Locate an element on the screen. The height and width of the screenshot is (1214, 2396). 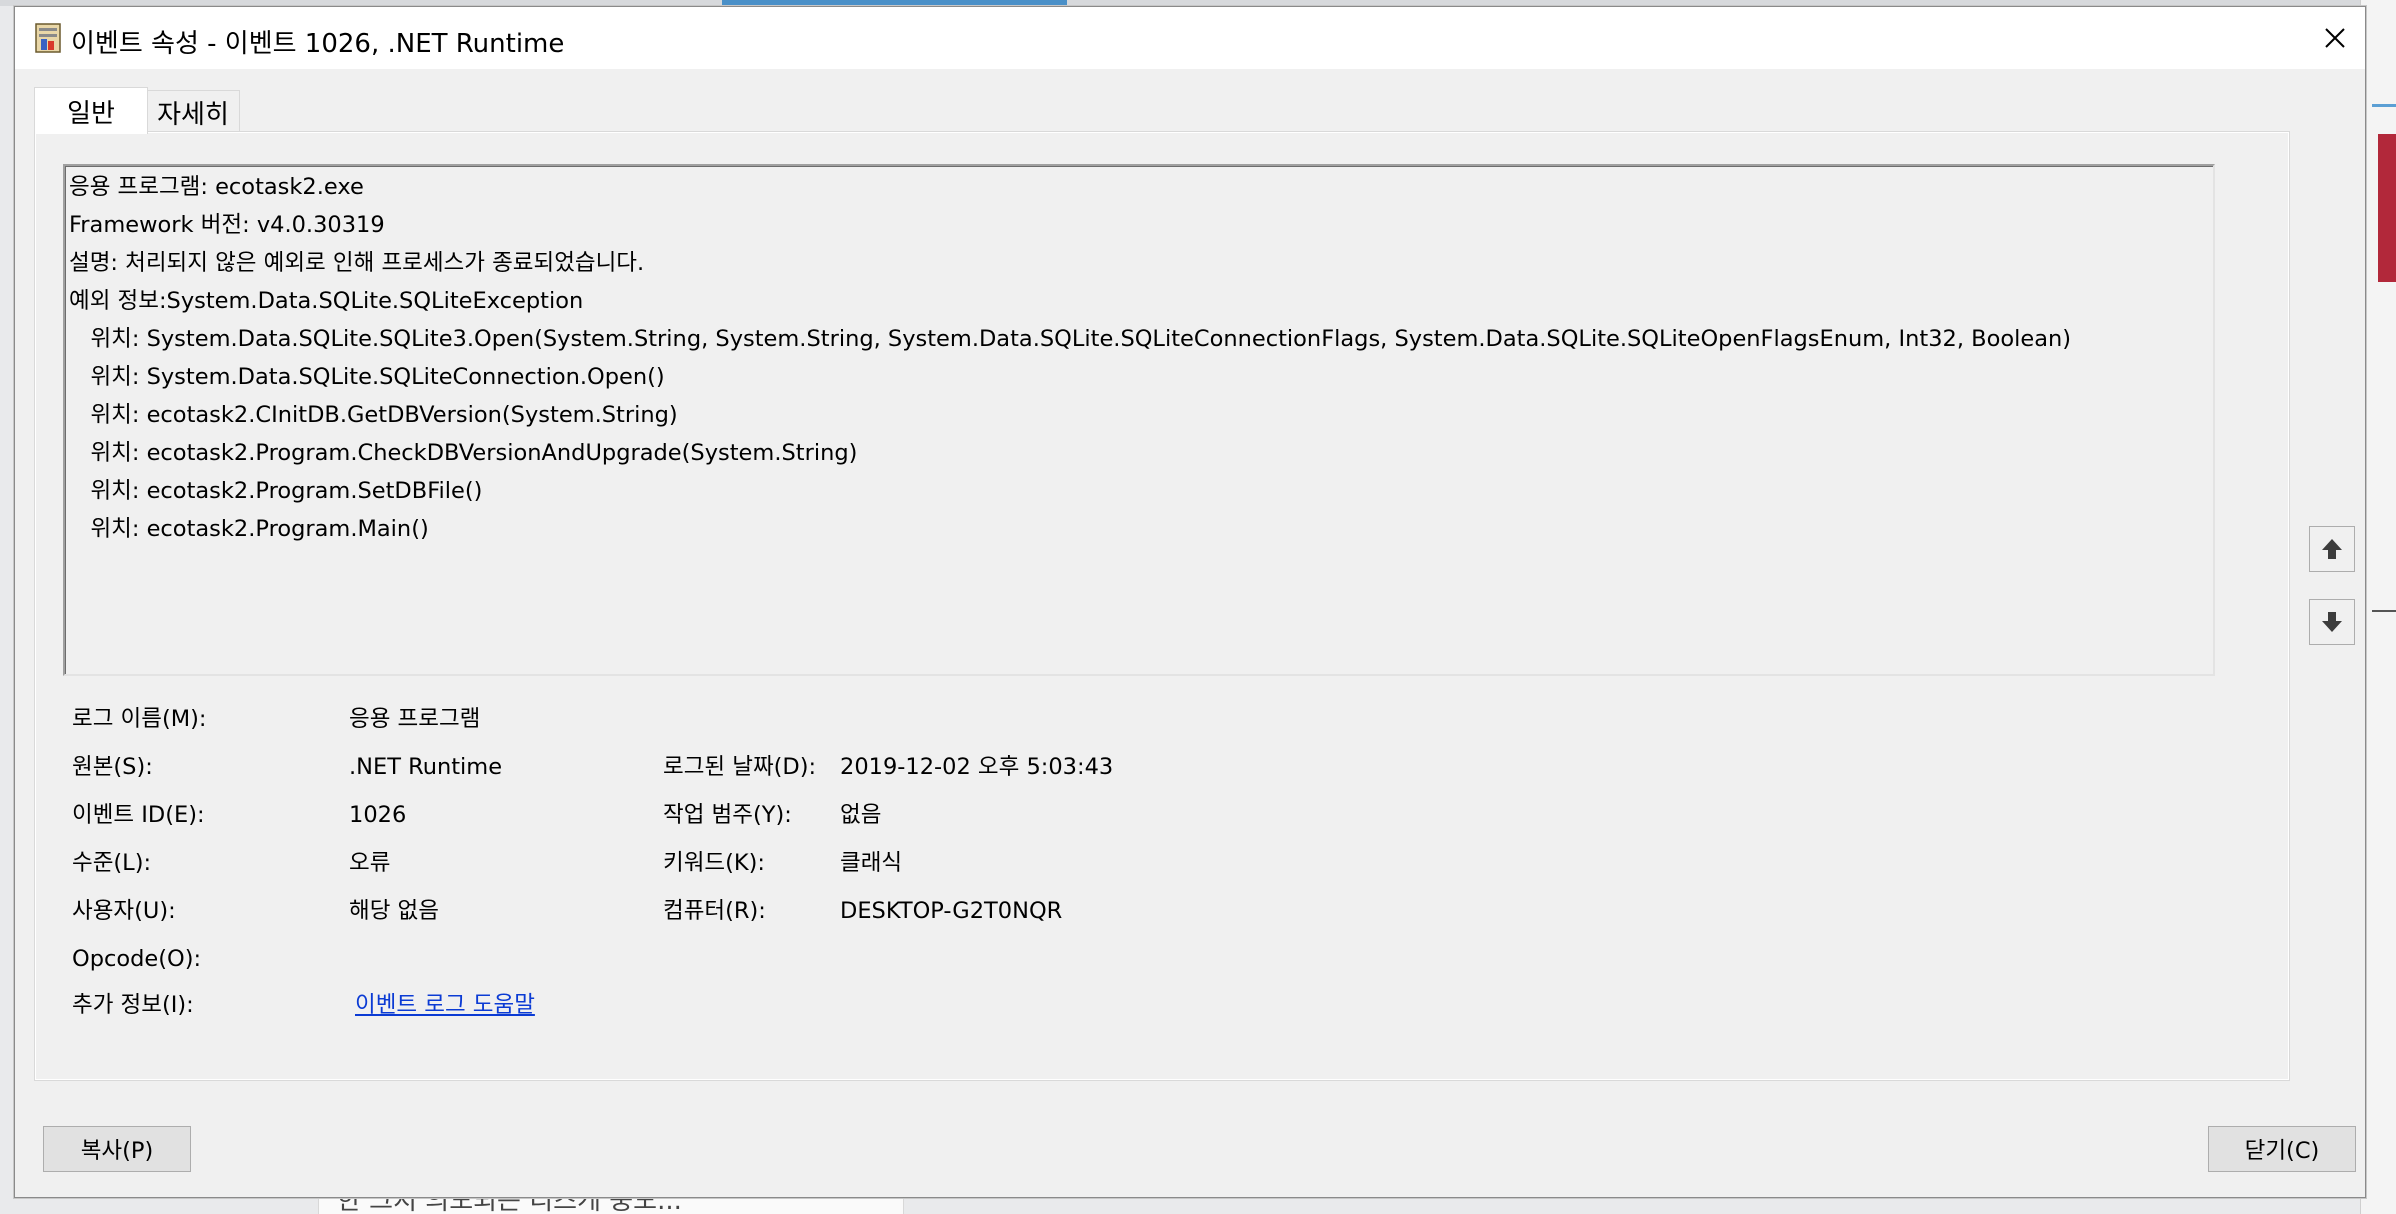
previous-event-button is located at coordinates (2332, 549).